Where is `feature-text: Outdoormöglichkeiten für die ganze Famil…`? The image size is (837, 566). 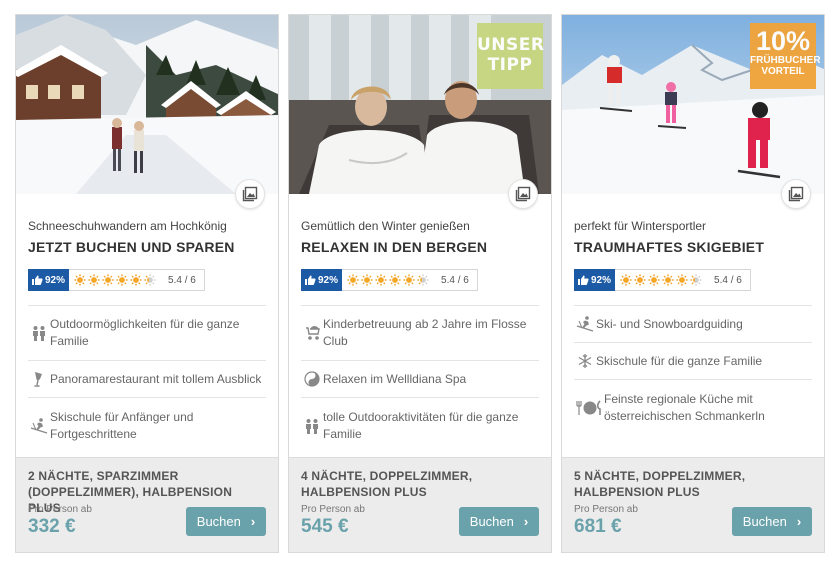
feature-text: Outdoormöglichkeiten für die ganze Famil… is located at coordinates (145, 332).